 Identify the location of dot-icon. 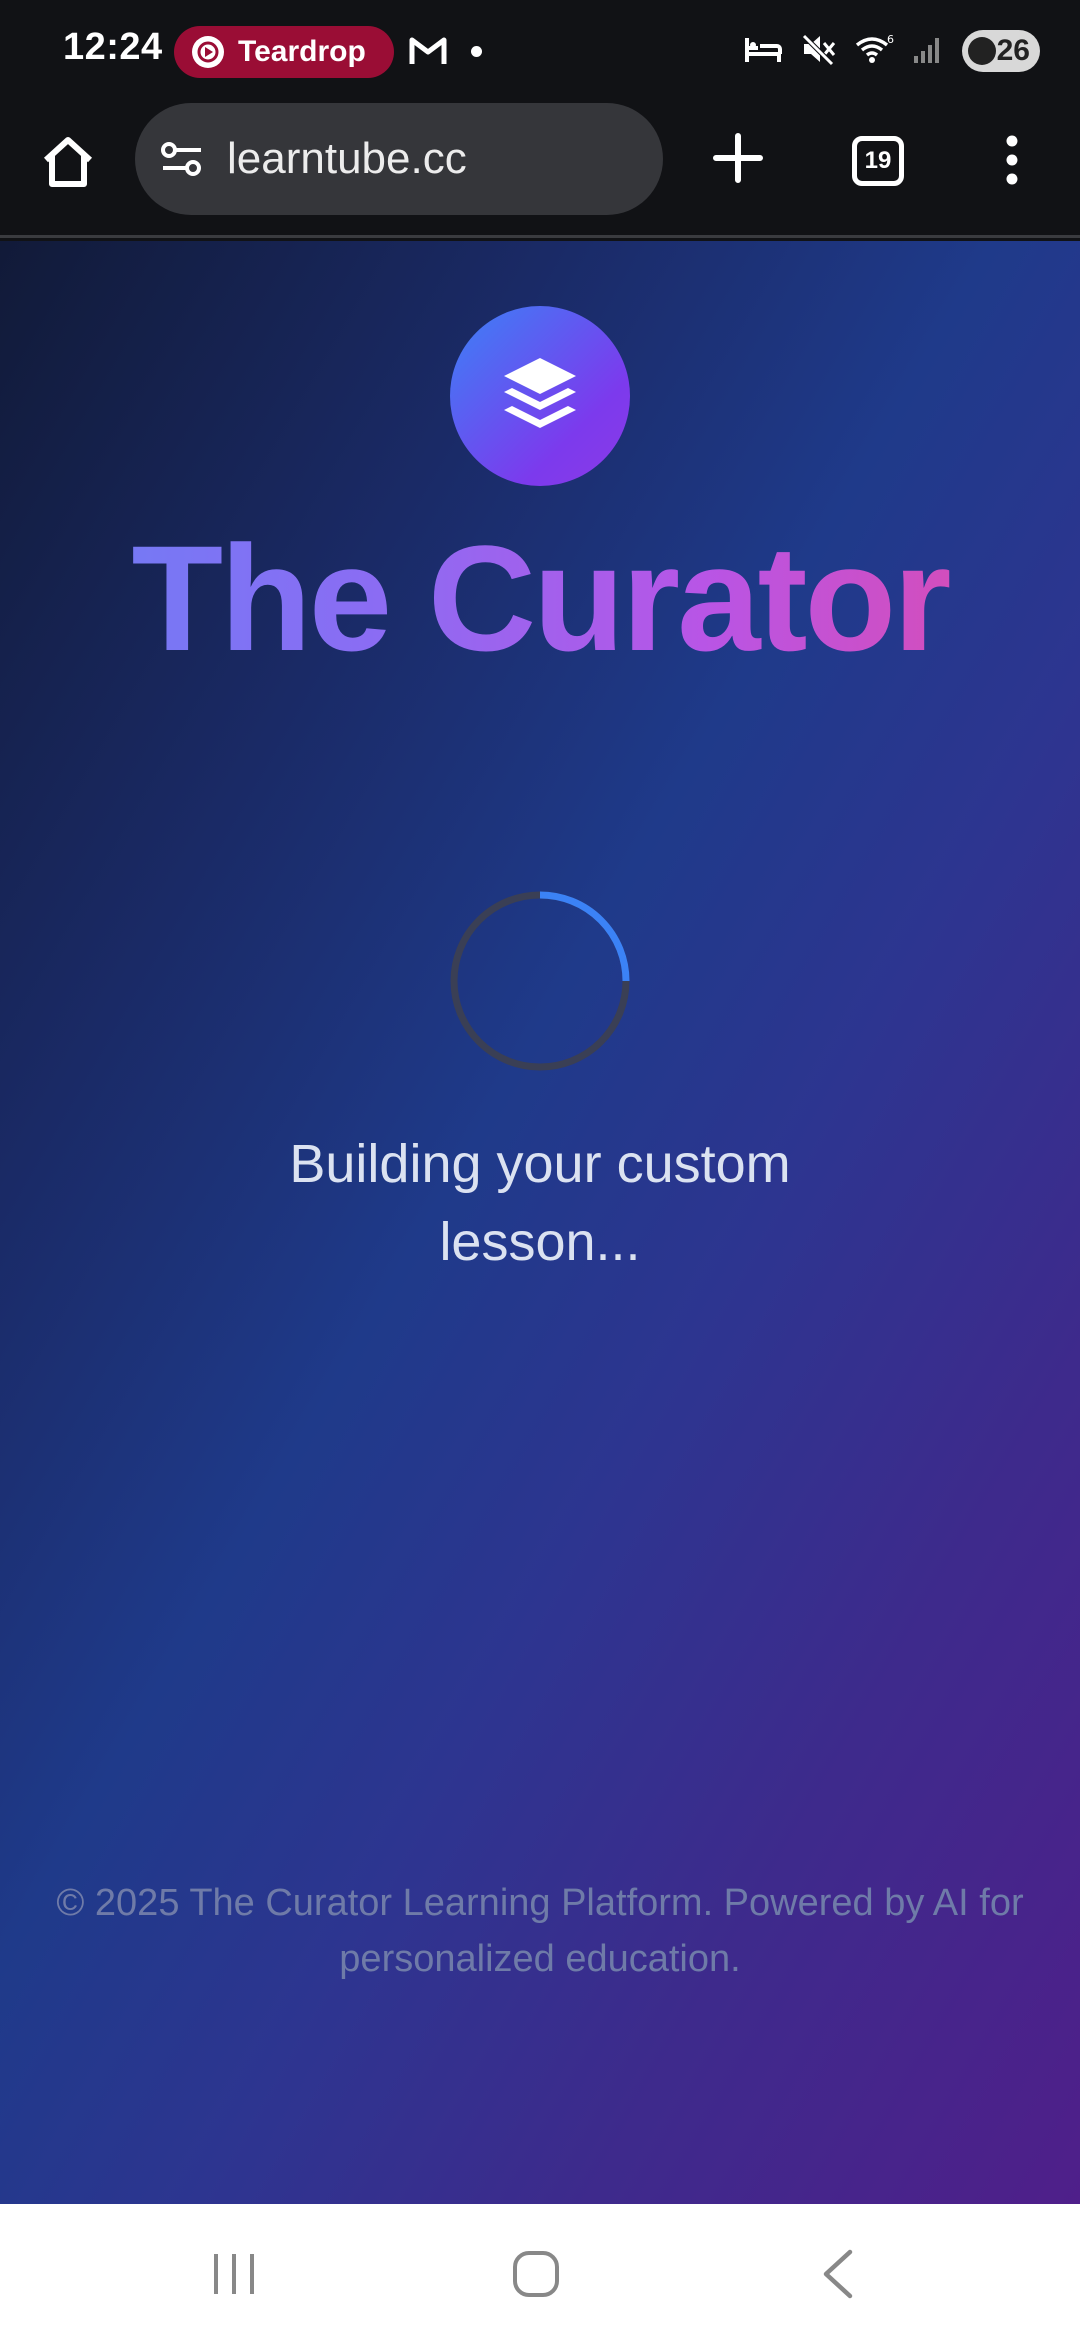
(476, 51).